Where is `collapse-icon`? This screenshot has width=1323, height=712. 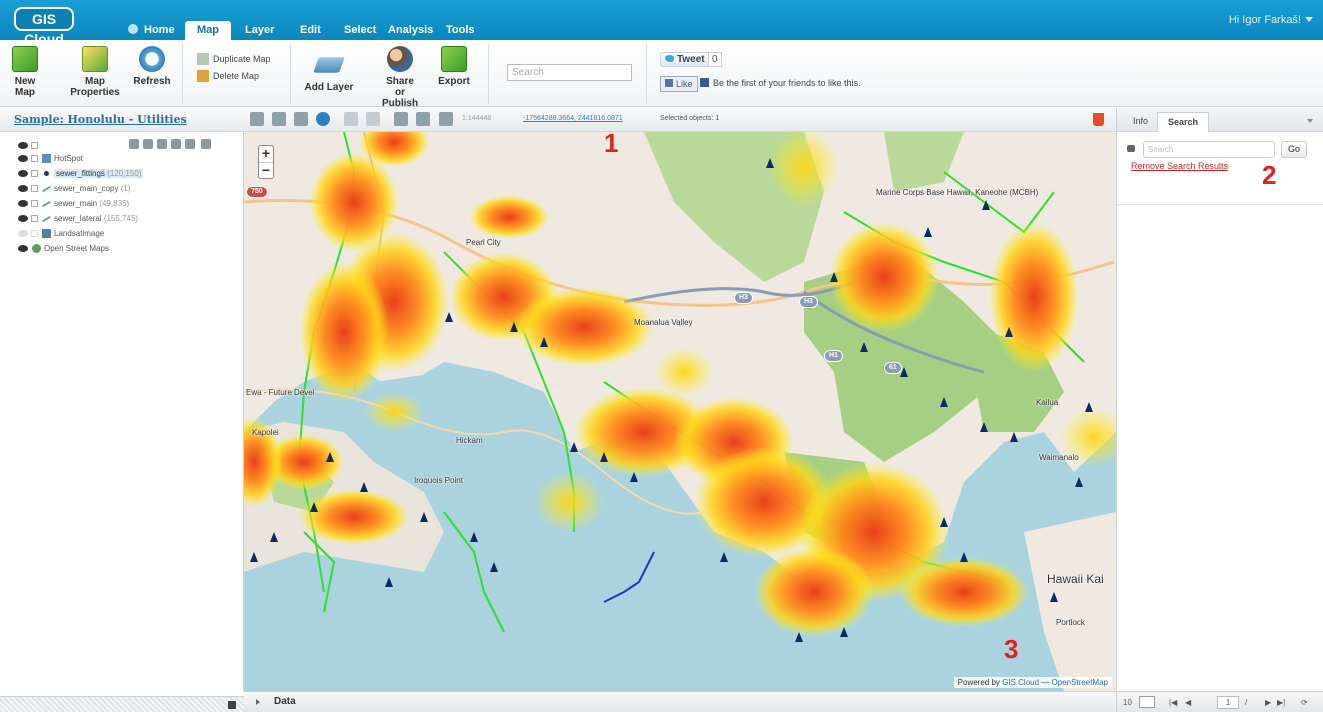
collapse-icon is located at coordinates (190, 144).